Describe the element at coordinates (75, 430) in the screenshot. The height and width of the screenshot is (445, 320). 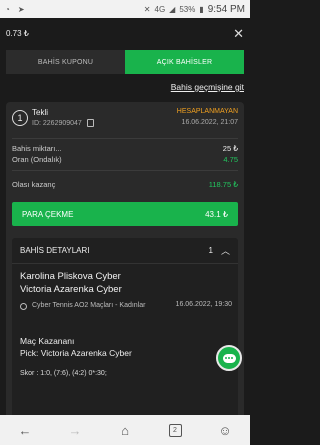
I see `forward-arrow-icon: →` at that location.